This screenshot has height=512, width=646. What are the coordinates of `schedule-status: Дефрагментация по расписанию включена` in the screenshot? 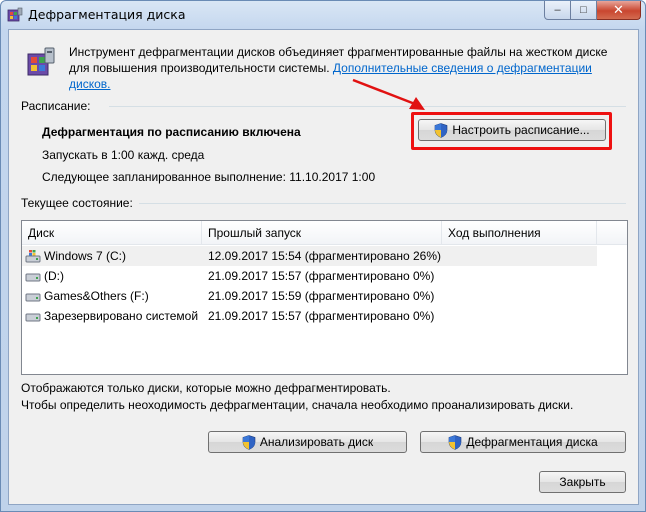 It's located at (171, 132).